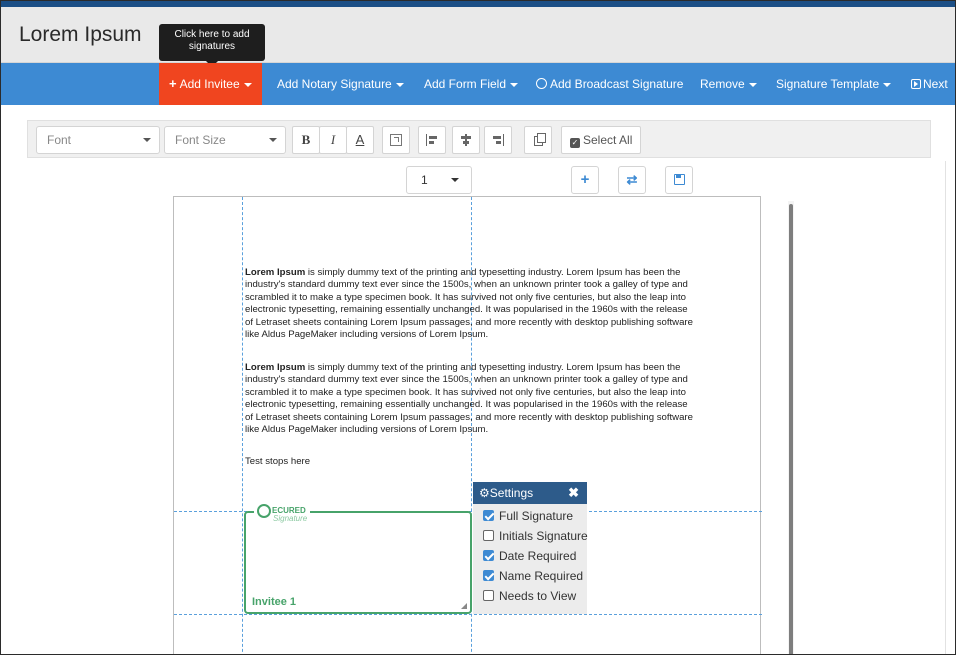 Image resolution: width=956 pixels, height=655 pixels. Describe the element at coordinates (264, 511) in the screenshot. I see `logo-ring-icon` at that location.